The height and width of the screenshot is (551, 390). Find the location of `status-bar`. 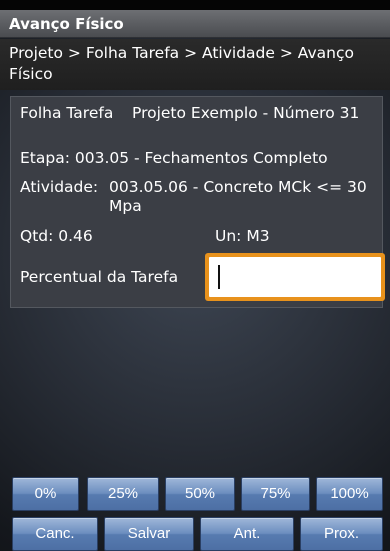

status-bar is located at coordinates (195, 5).